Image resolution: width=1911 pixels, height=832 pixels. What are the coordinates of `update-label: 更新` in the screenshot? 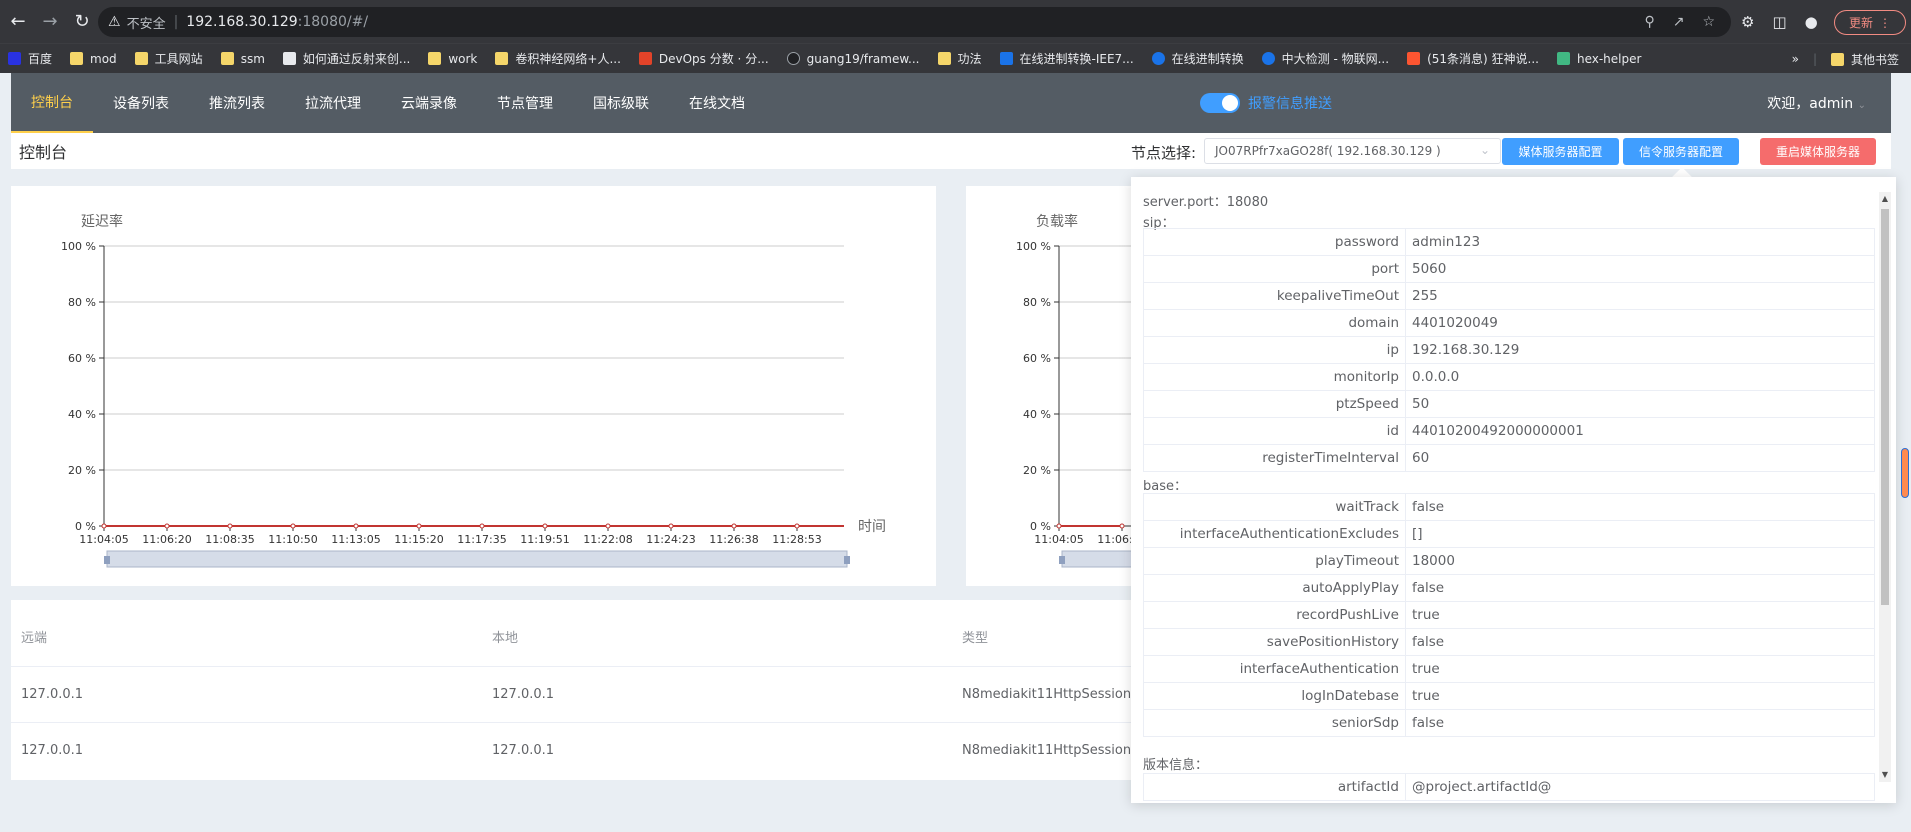 It's located at (1860, 23).